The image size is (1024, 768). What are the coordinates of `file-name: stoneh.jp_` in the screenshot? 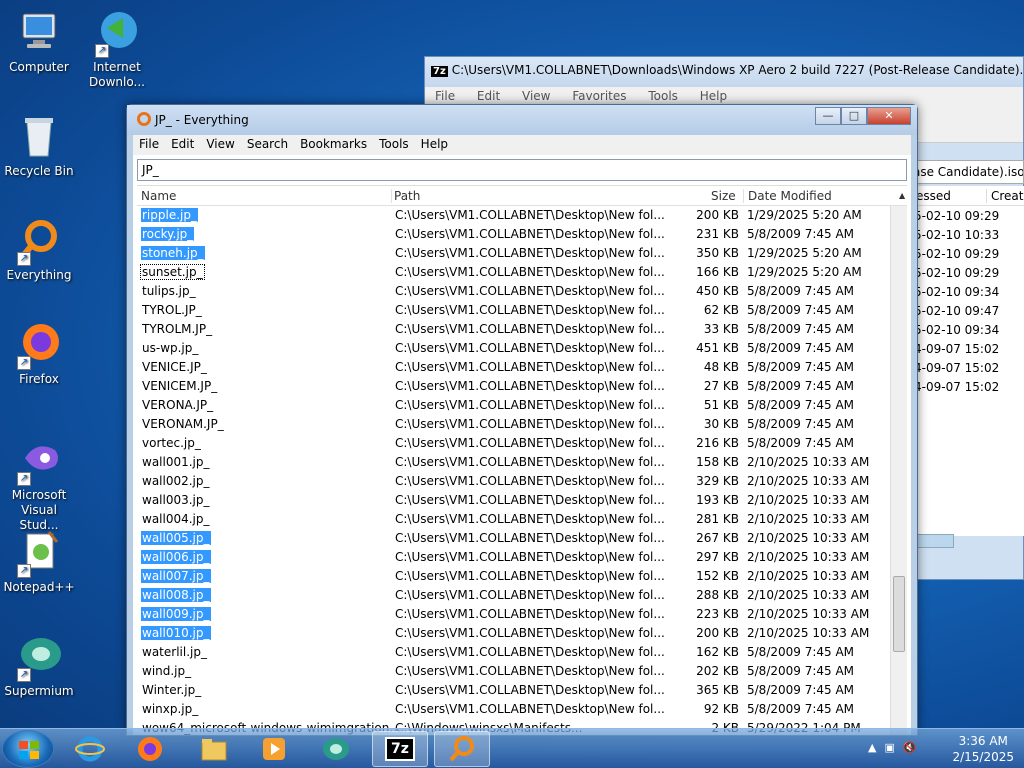 It's located at (173, 253).